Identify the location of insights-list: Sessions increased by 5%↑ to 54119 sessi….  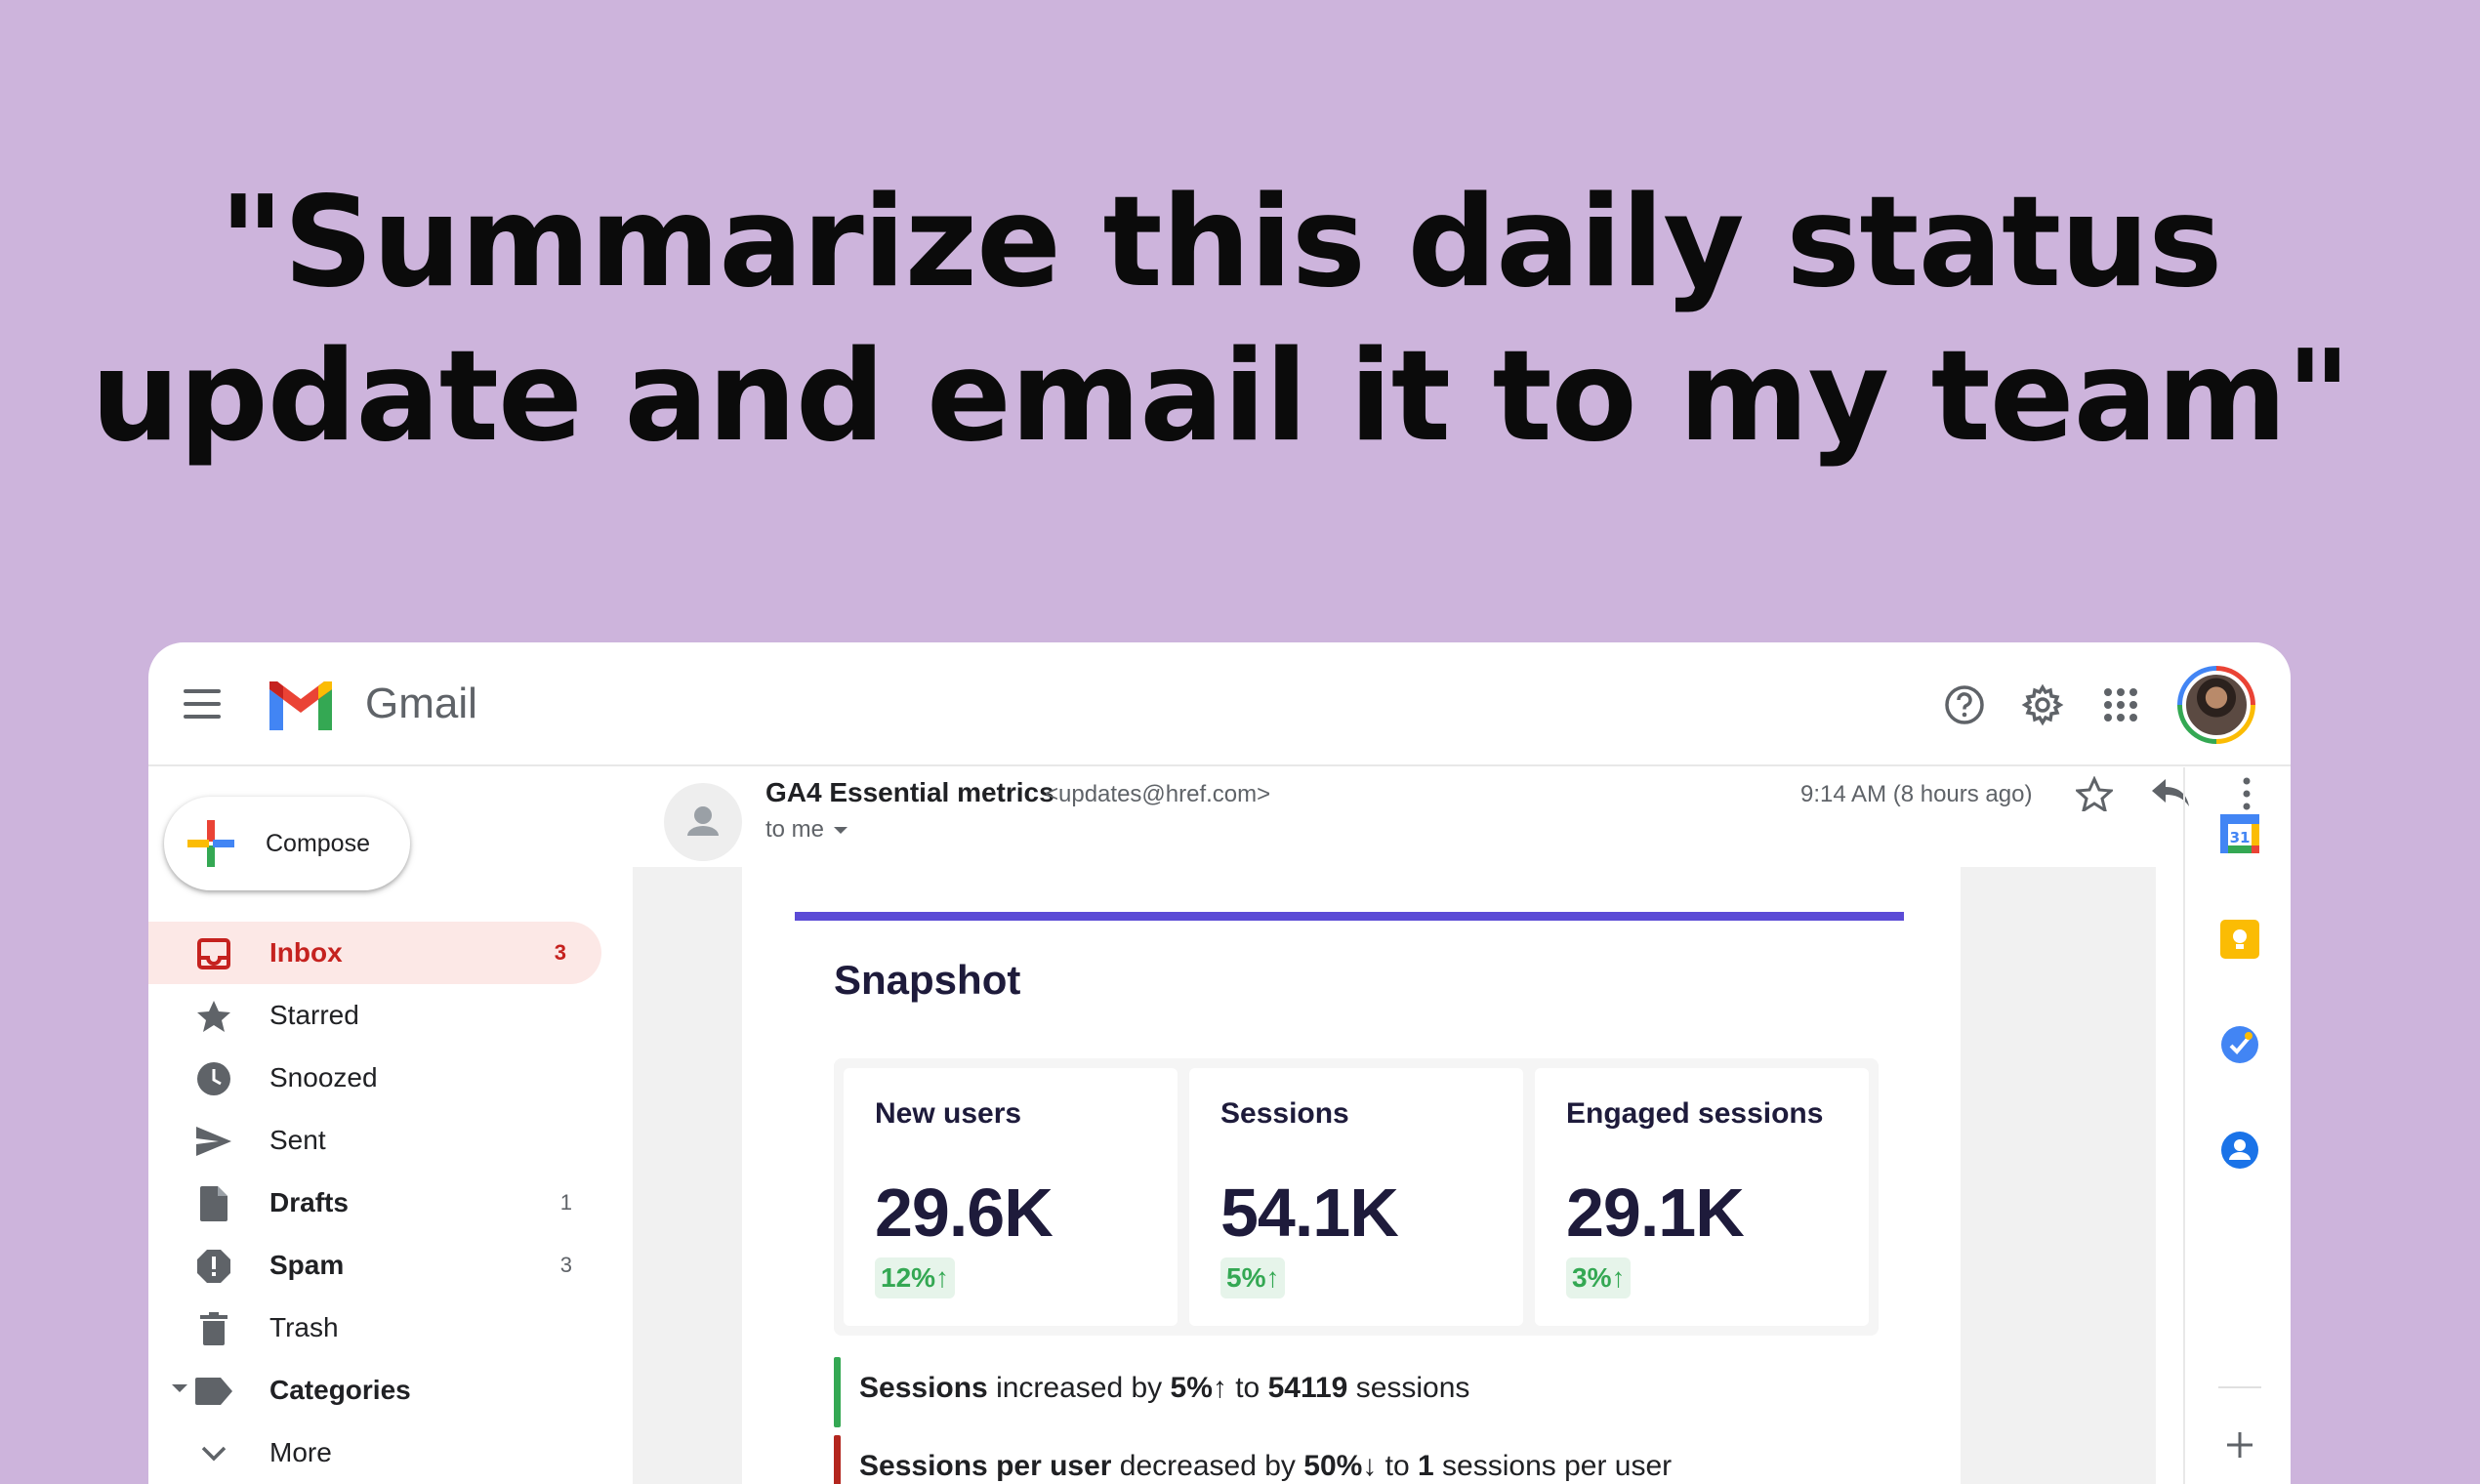
(1371, 1420).